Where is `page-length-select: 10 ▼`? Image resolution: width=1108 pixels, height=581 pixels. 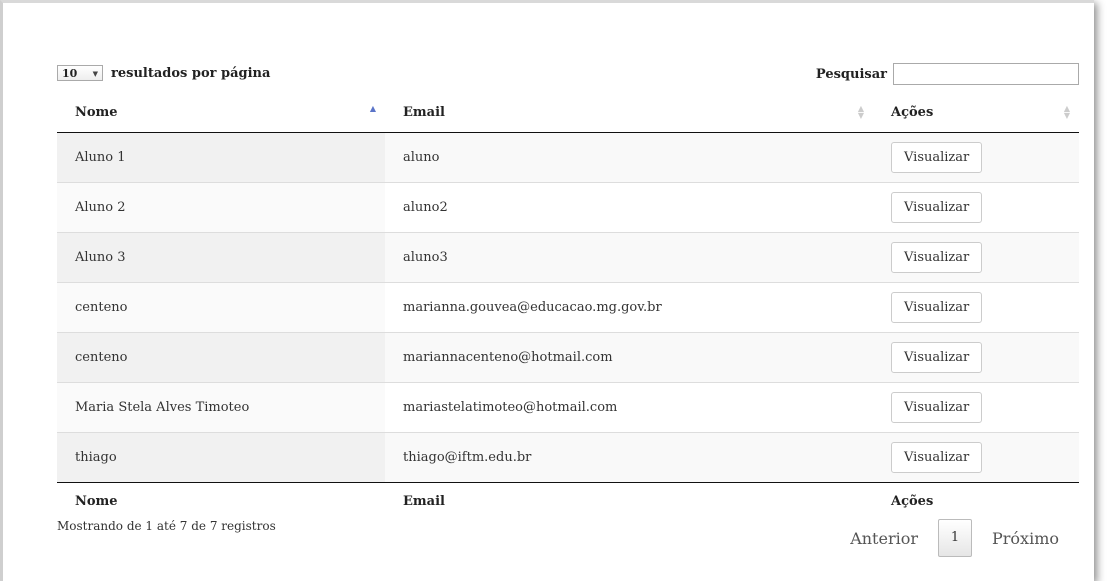 page-length-select: 10 ▼ is located at coordinates (80, 73).